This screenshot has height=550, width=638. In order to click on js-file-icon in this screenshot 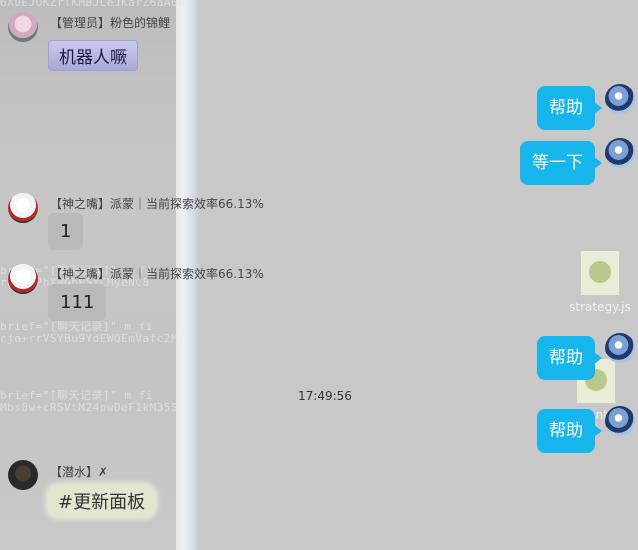, I will do `click(600, 273)`.